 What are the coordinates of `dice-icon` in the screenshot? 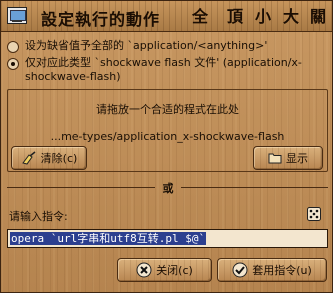 It's located at (314, 214).